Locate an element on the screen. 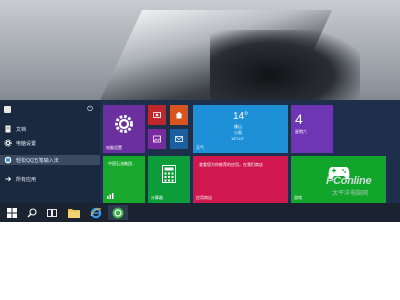 The width and height of the screenshot is (400, 300). tile-weather: 14° 佛山 小雨 16°/13° 天气 is located at coordinates (240, 129).